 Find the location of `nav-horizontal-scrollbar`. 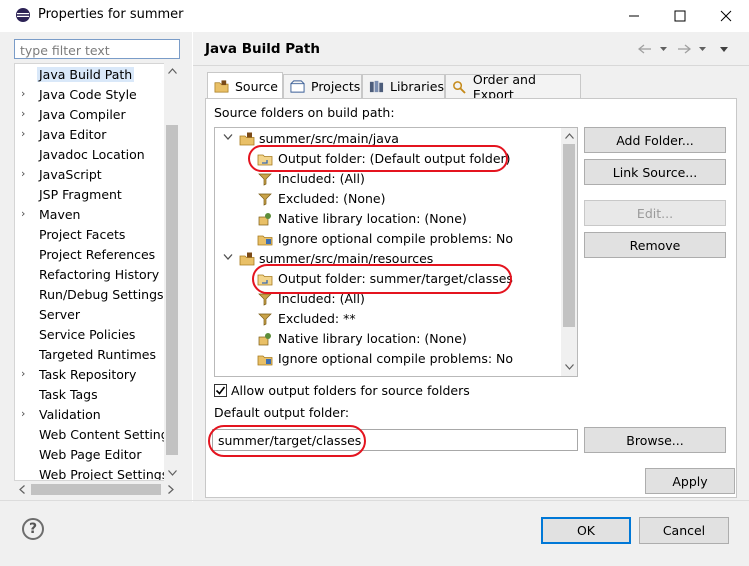

nav-horizontal-scrollbar is located at coordinates (97, 489).